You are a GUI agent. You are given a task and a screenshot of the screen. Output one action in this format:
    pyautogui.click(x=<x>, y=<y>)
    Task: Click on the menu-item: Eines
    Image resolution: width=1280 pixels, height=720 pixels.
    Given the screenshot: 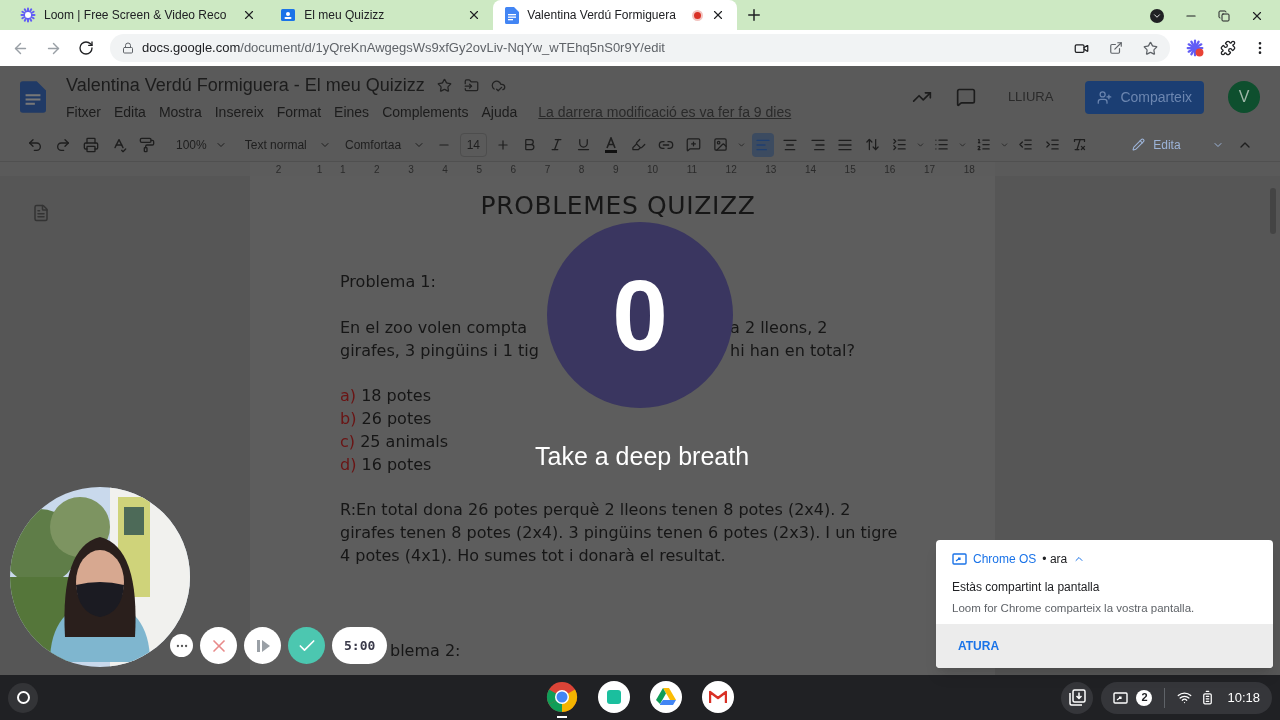 What is the action you would take?
    pyautogui.click(x=352, y=112)
    